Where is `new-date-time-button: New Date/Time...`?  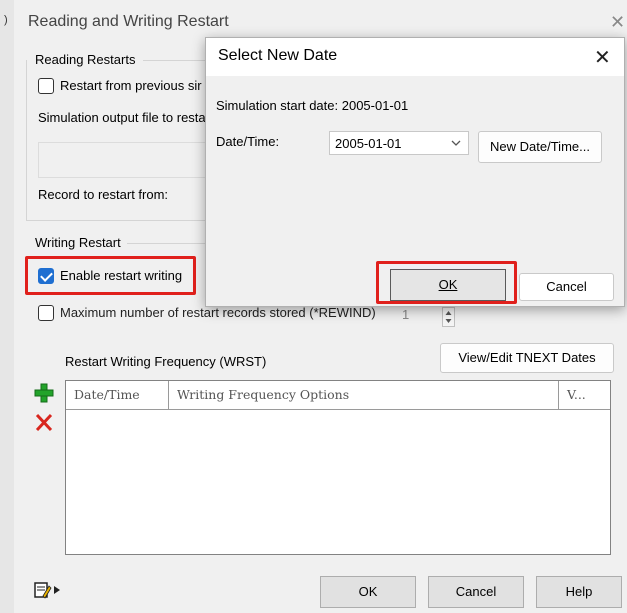 new-date-time-button: New Date/Time... is located at coordinates (540, 147).